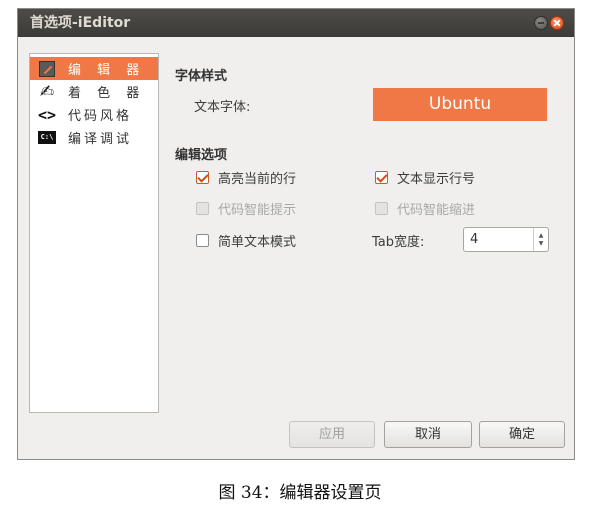  What do you see at coordinates (522, 434) in the screenshot?
I see `ok-button: 确定` at bounding box center [522, 434].